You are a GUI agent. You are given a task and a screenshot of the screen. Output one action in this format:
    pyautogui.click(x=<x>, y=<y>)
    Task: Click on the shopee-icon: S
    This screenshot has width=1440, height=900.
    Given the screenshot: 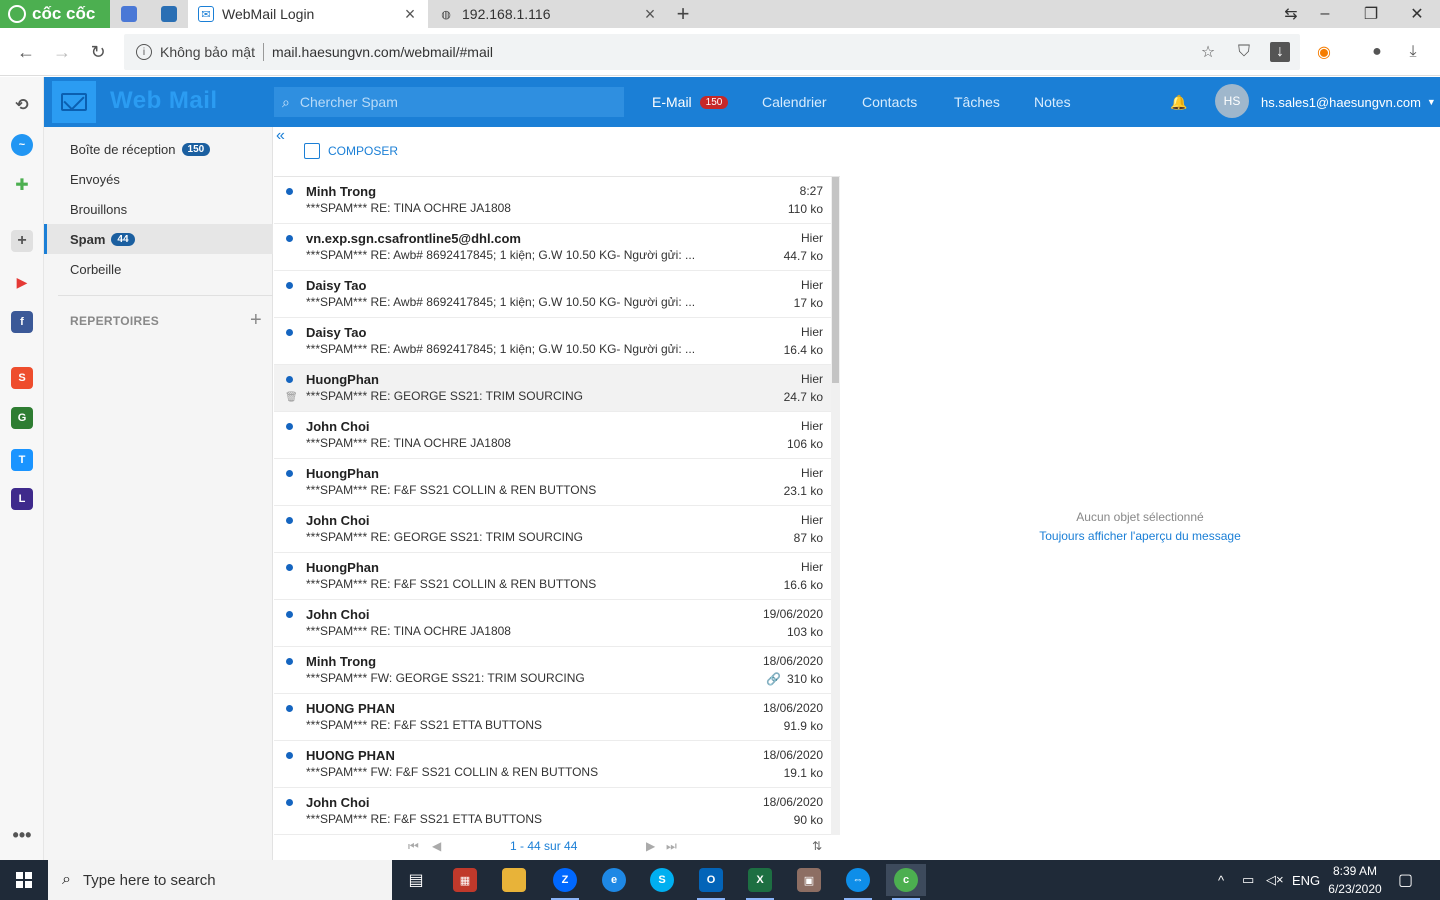 What is the action you would take?
    pyautogui.click(x=22, y=378)
    